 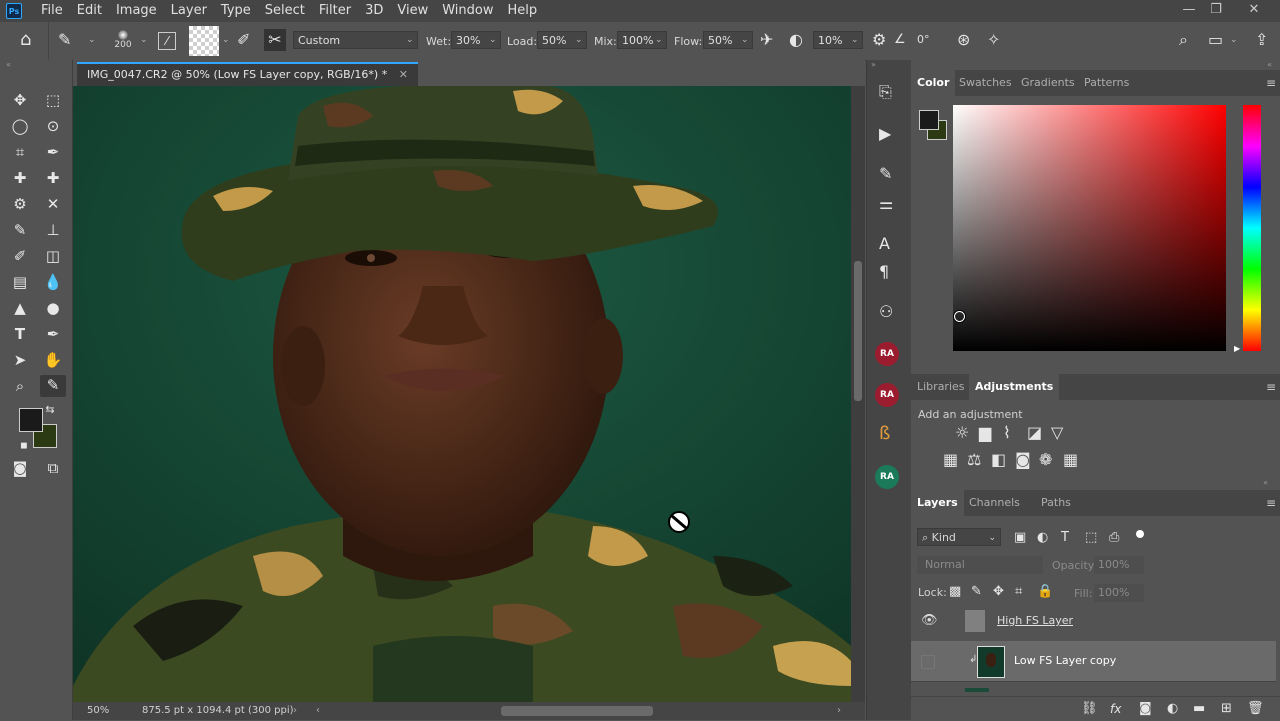 What do you see at coordinates (1114, 538) in the screenshot?
I see `filter-smart-object-icon: ⎙` at bounding box center [1114, 538].